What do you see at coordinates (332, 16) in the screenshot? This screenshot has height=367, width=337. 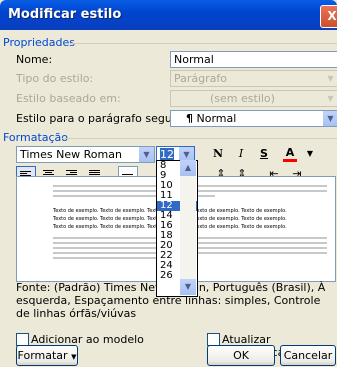 I see `close-icon: X` at bounding box center [332, 16].